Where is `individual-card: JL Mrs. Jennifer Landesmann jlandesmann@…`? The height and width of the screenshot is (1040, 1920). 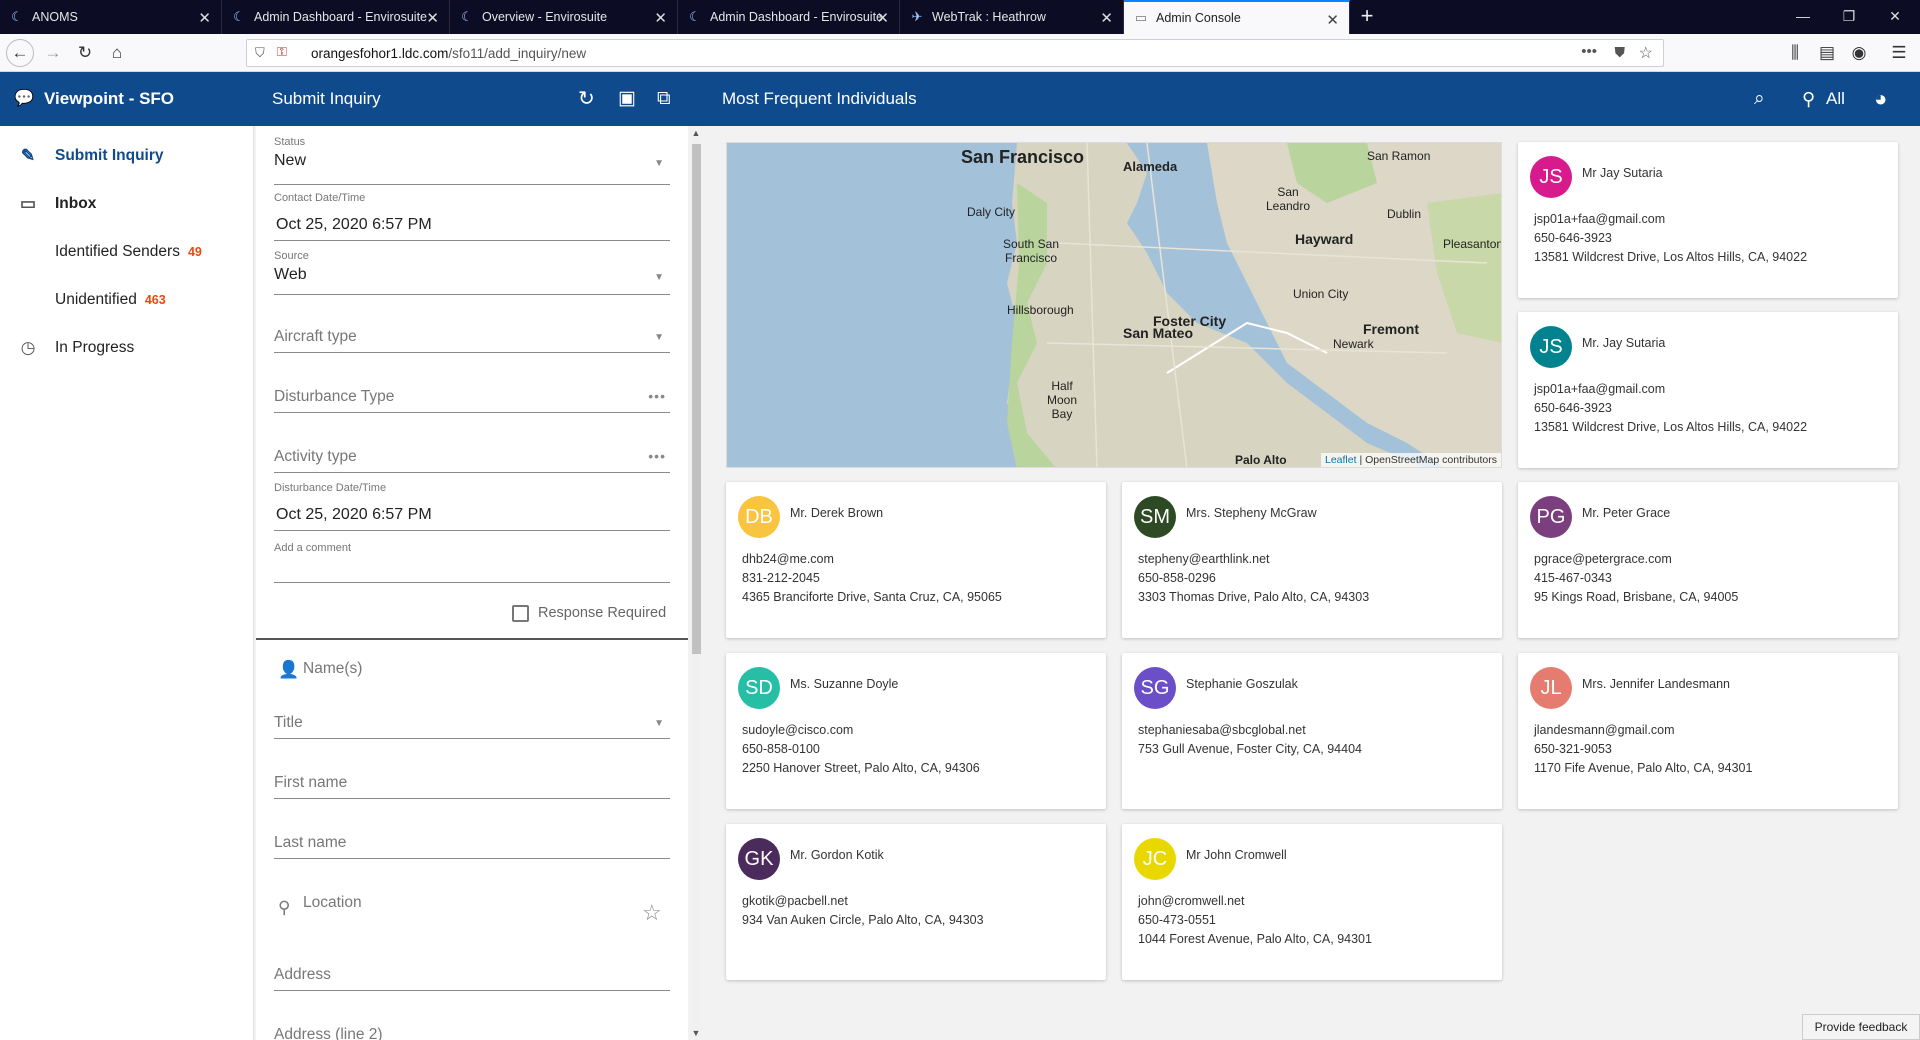
individual-card: JL Mrs. Jennifer Landesmann jlandesmann@… is located at coordinates (1708, 731).